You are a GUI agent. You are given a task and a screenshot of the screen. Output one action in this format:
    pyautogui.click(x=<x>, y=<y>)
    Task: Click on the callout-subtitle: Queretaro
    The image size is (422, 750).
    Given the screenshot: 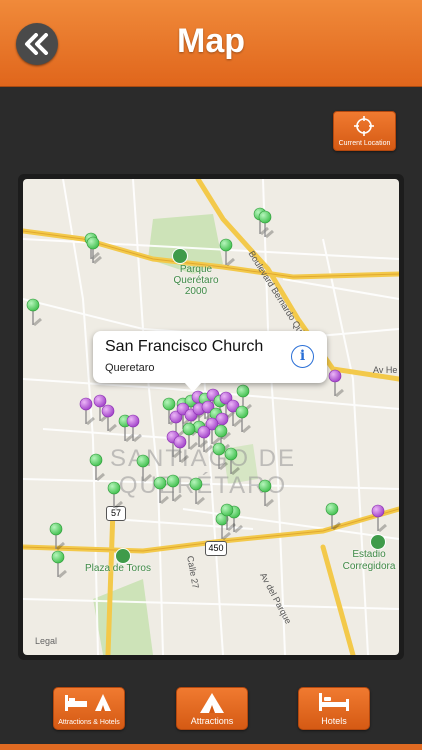 What is the action you would take?
    pyautogui.click(x=130, y=368)
    